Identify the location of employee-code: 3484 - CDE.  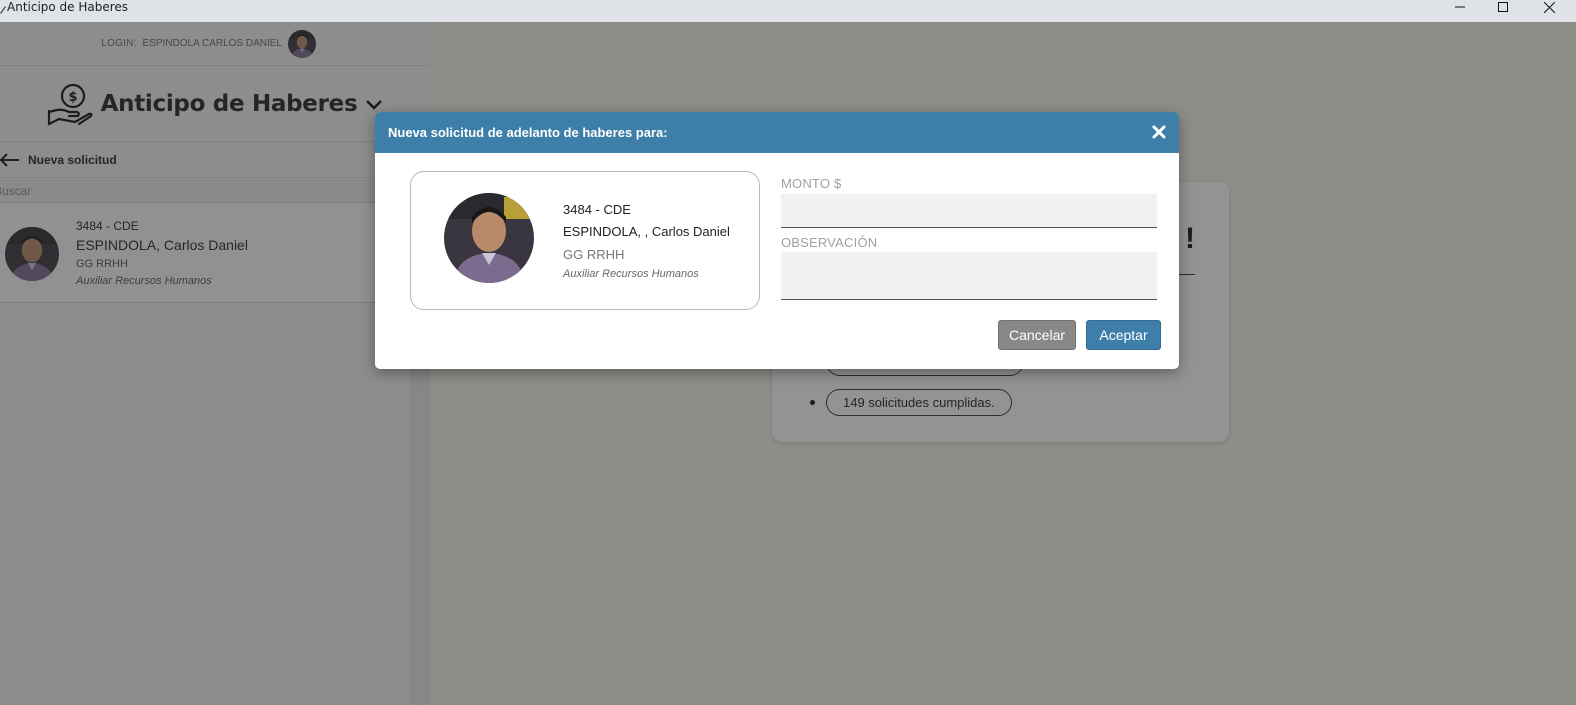
(597, 209).